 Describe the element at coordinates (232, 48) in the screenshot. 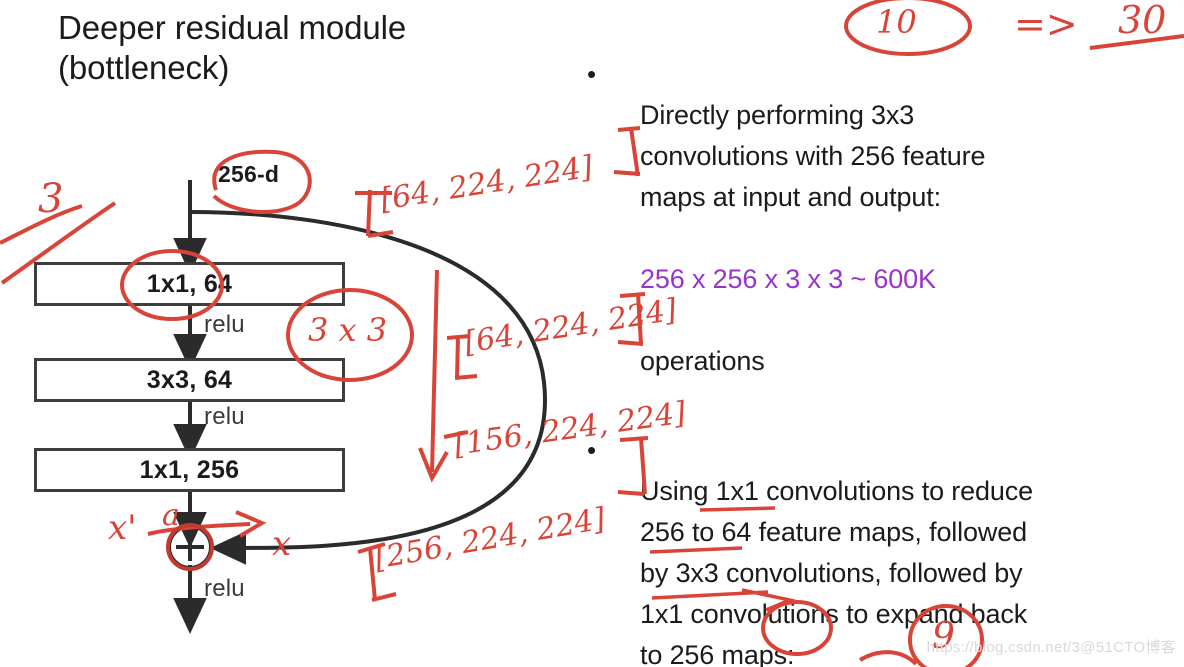

I see `page-title: Deeper residual module (bottleneck)` at that location.